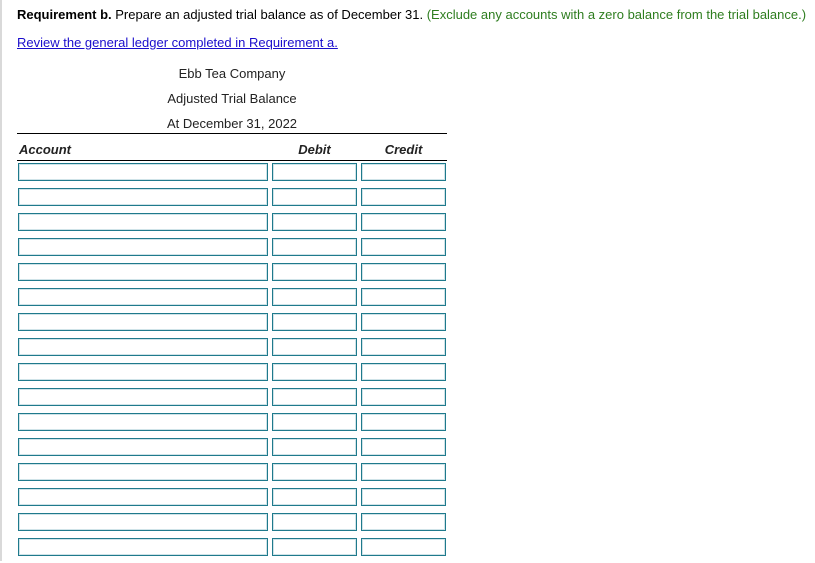 The height and width of the screenshot is (563, 815). Describe the element at coordinates (45, 149) in the screenshot. I see `account-column-header: Account` at that location.